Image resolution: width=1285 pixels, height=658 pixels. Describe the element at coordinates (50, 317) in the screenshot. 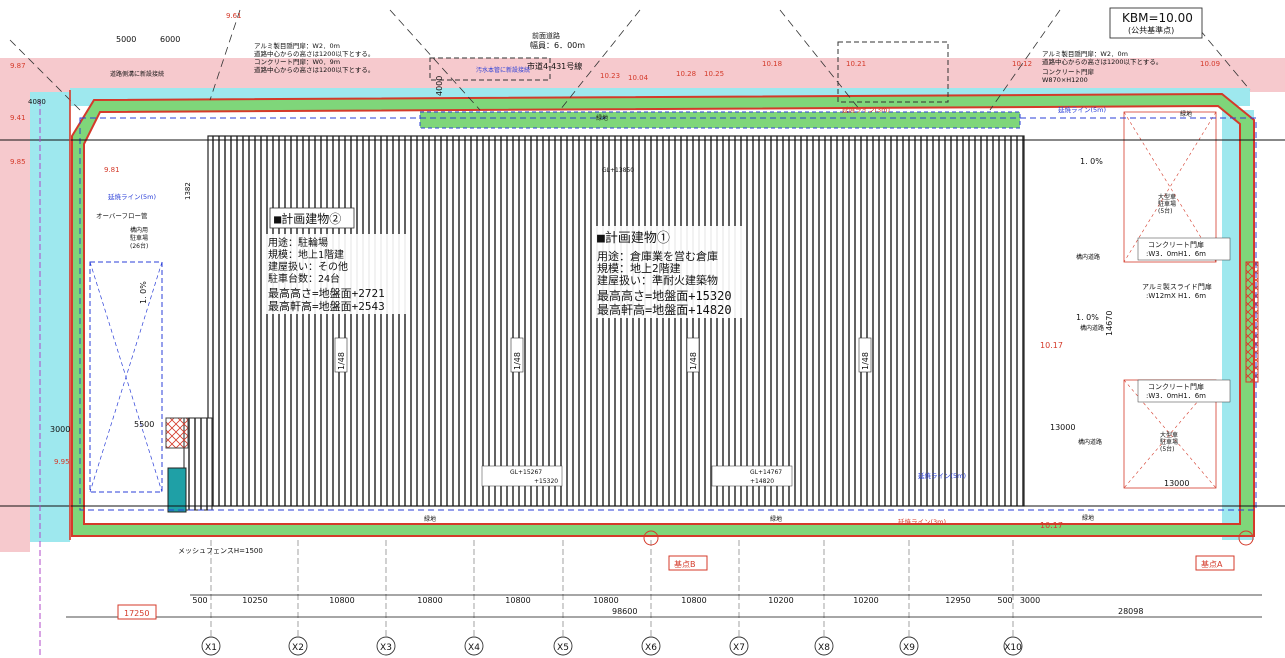

I see `sidewalk-left` at that location.